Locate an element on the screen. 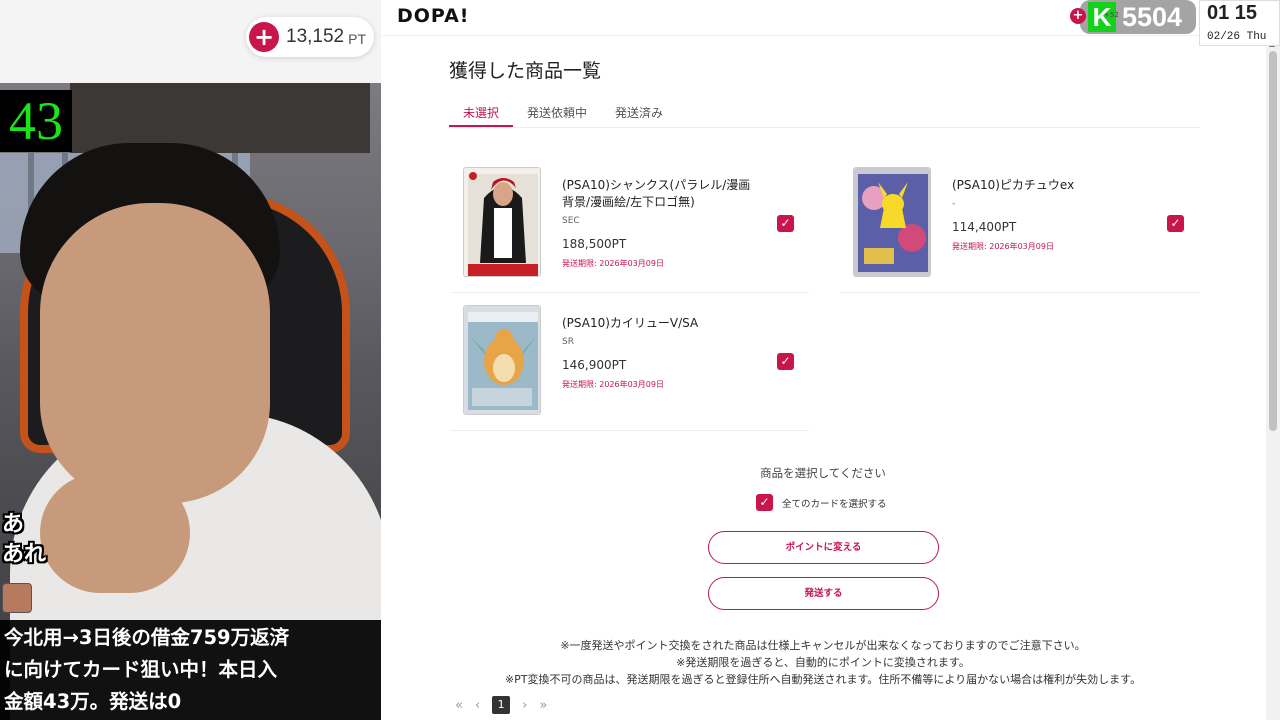 This screenshot has width=1280, height=720. chat-message: あれ is located at coordinates (24, 554).